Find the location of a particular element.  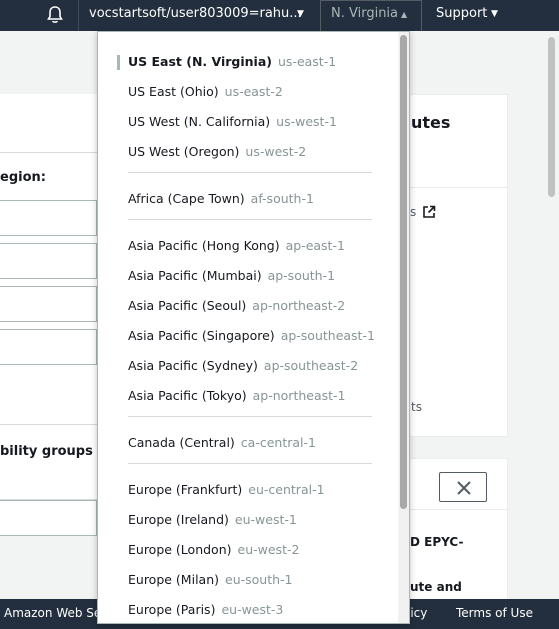

region-code: eu-central-1 is located at coordinates (286, 489).